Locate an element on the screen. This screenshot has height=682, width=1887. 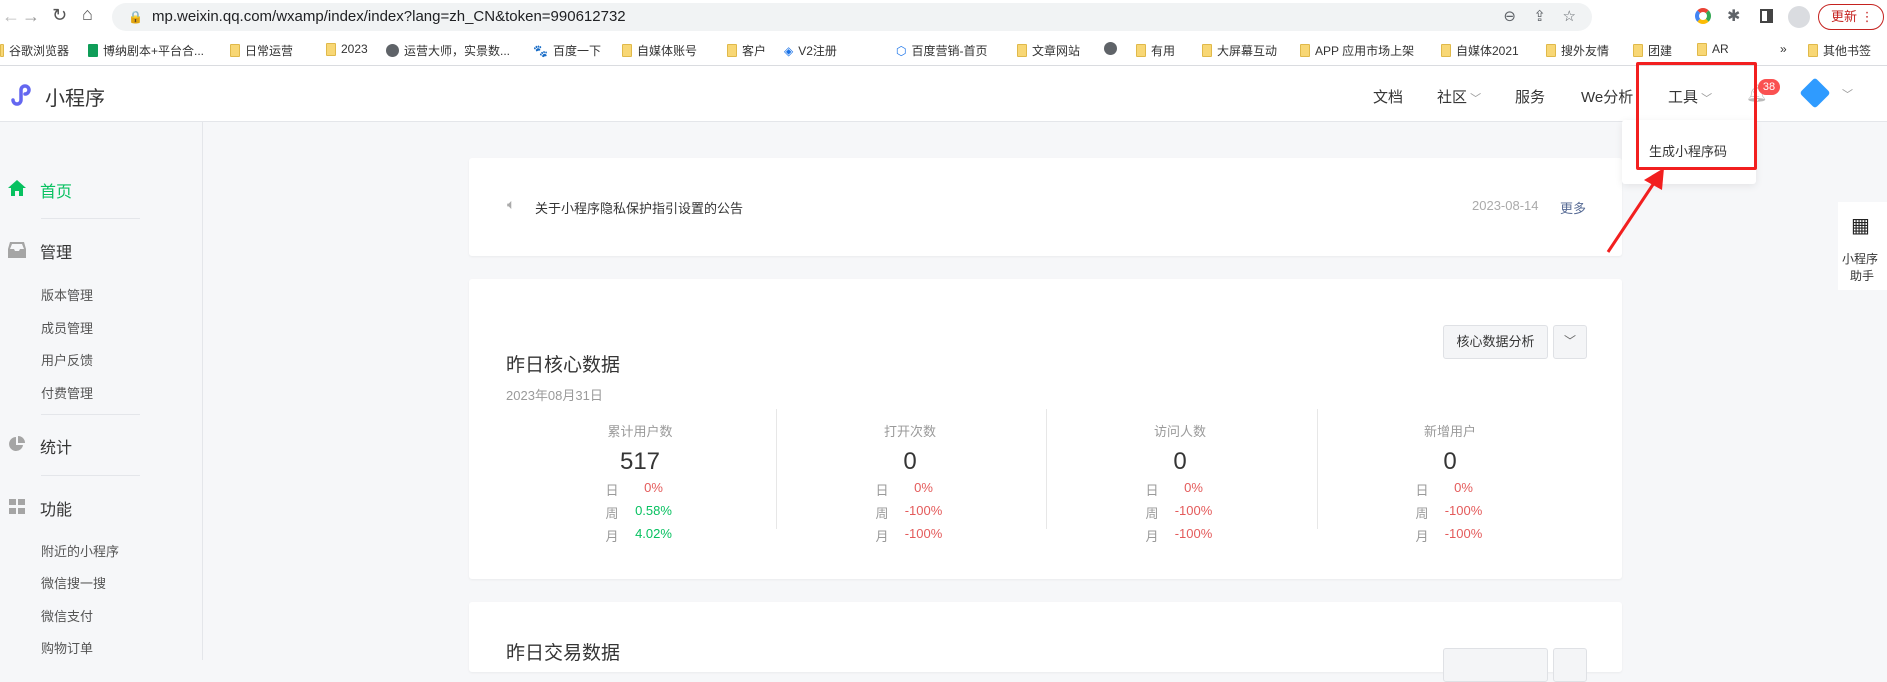
nav-community: 社区 ﹀ is located at coordinates (1459, 96).